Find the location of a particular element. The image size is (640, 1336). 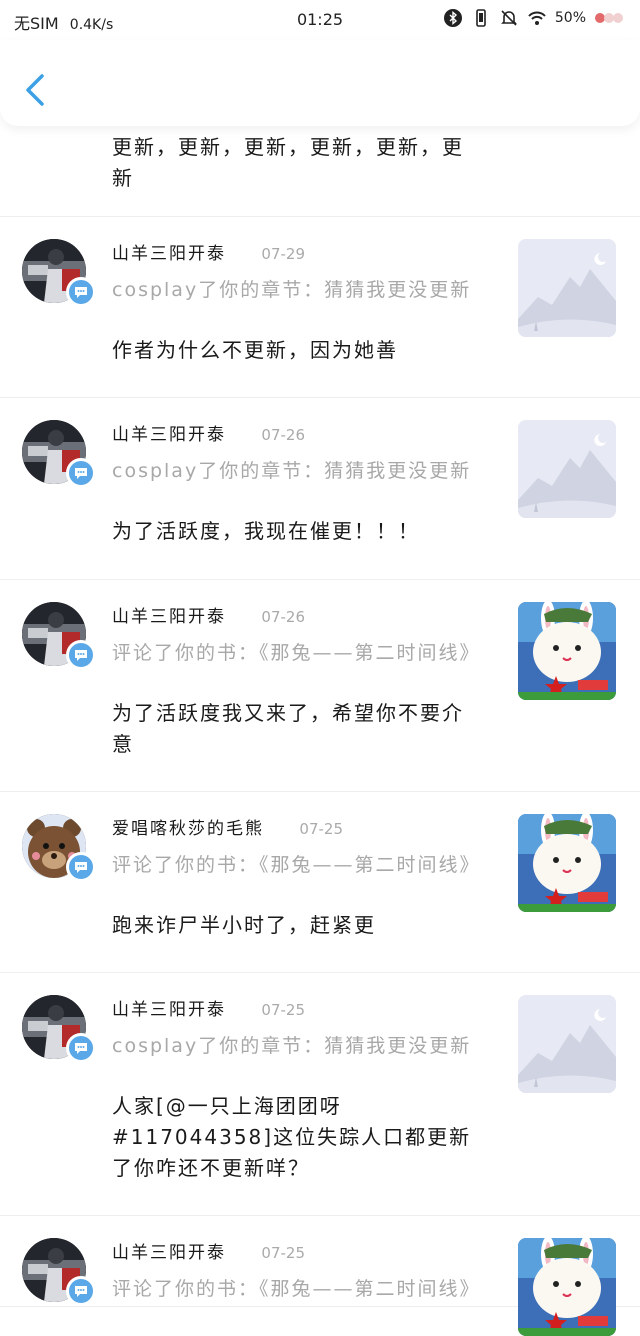

status-right: 50% is located at coordinates (535, 18).